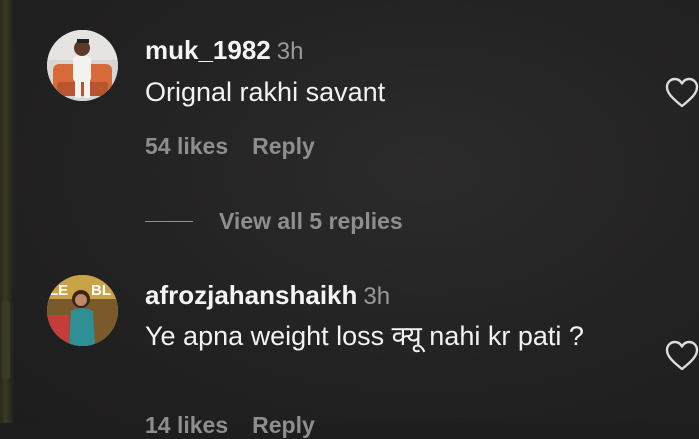 The width and height of the screenshot is (699, 439). Describe the element at coordinates (311, 221) in the screenshot. I see `view-replies-label: View all 5 replies` at that location.